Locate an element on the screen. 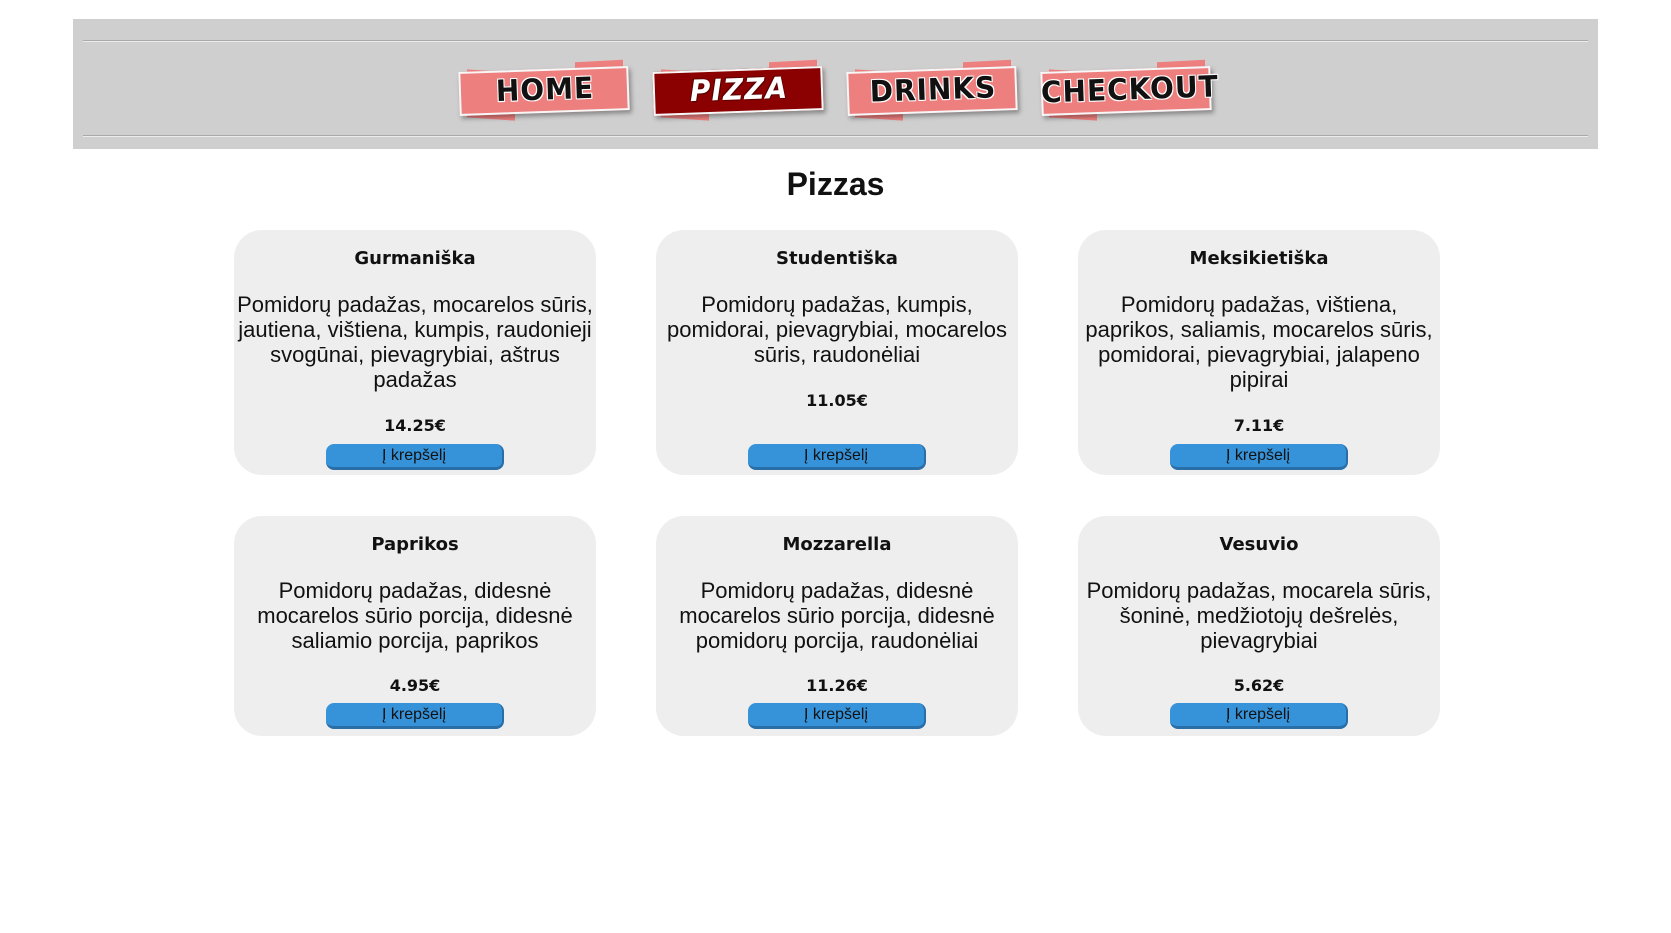  pizza-name: Vesuvio is located at coordinates (1259, 544).